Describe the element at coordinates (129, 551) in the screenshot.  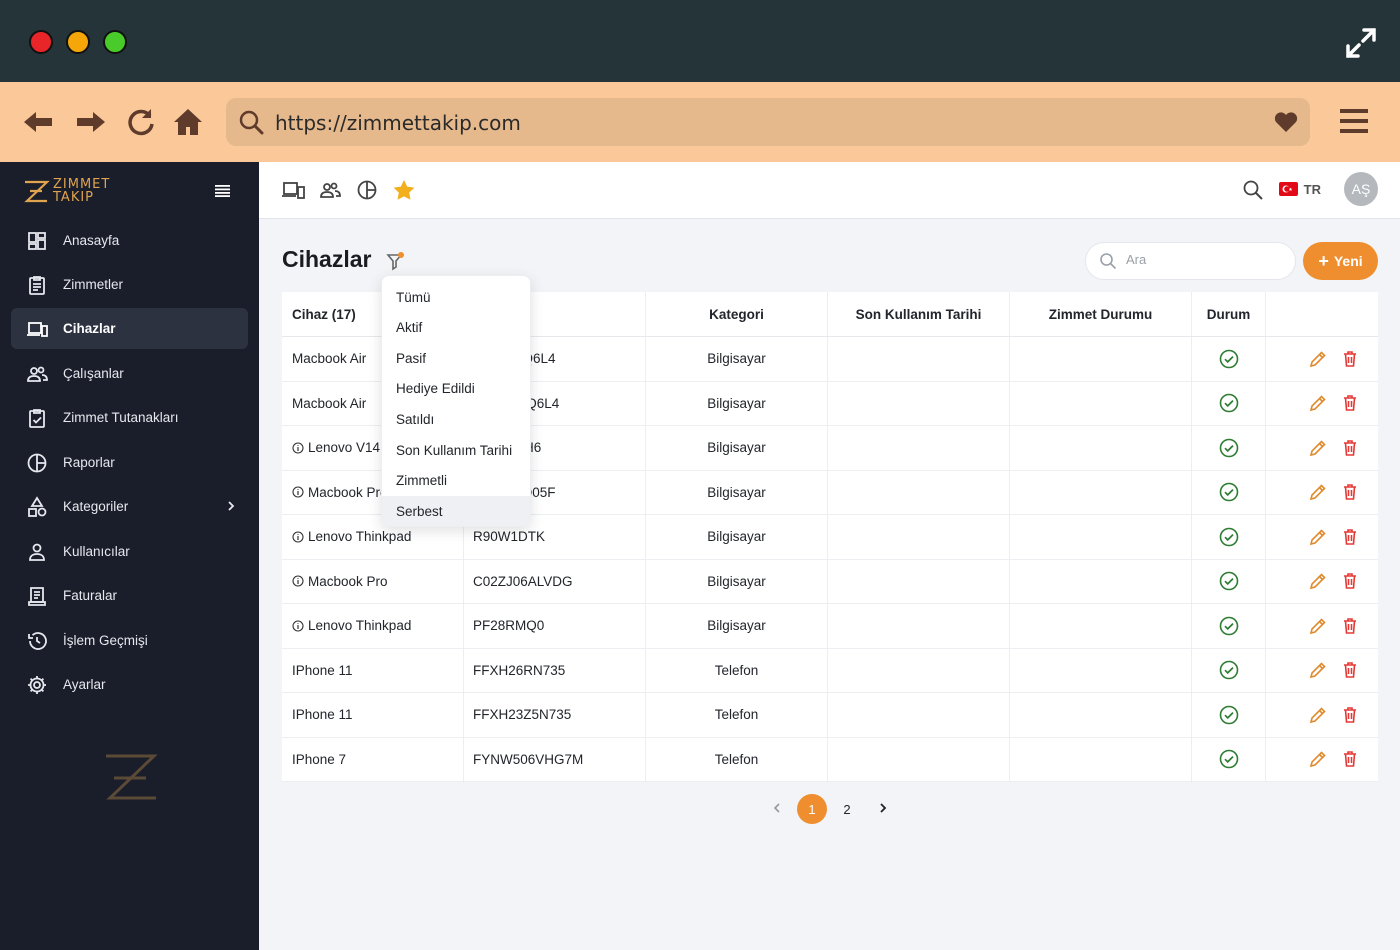
I see `sidebar-item-kullanicilar: Kullanıcılar` at that location.